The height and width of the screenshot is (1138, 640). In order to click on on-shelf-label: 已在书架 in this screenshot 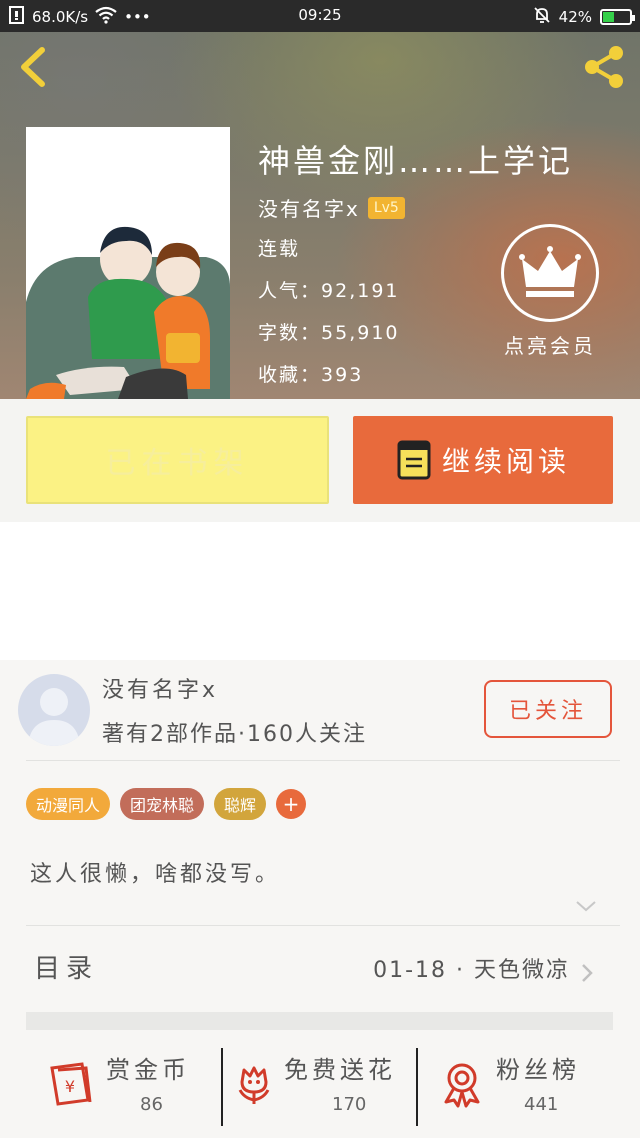, I will do `click(177, 463)`.